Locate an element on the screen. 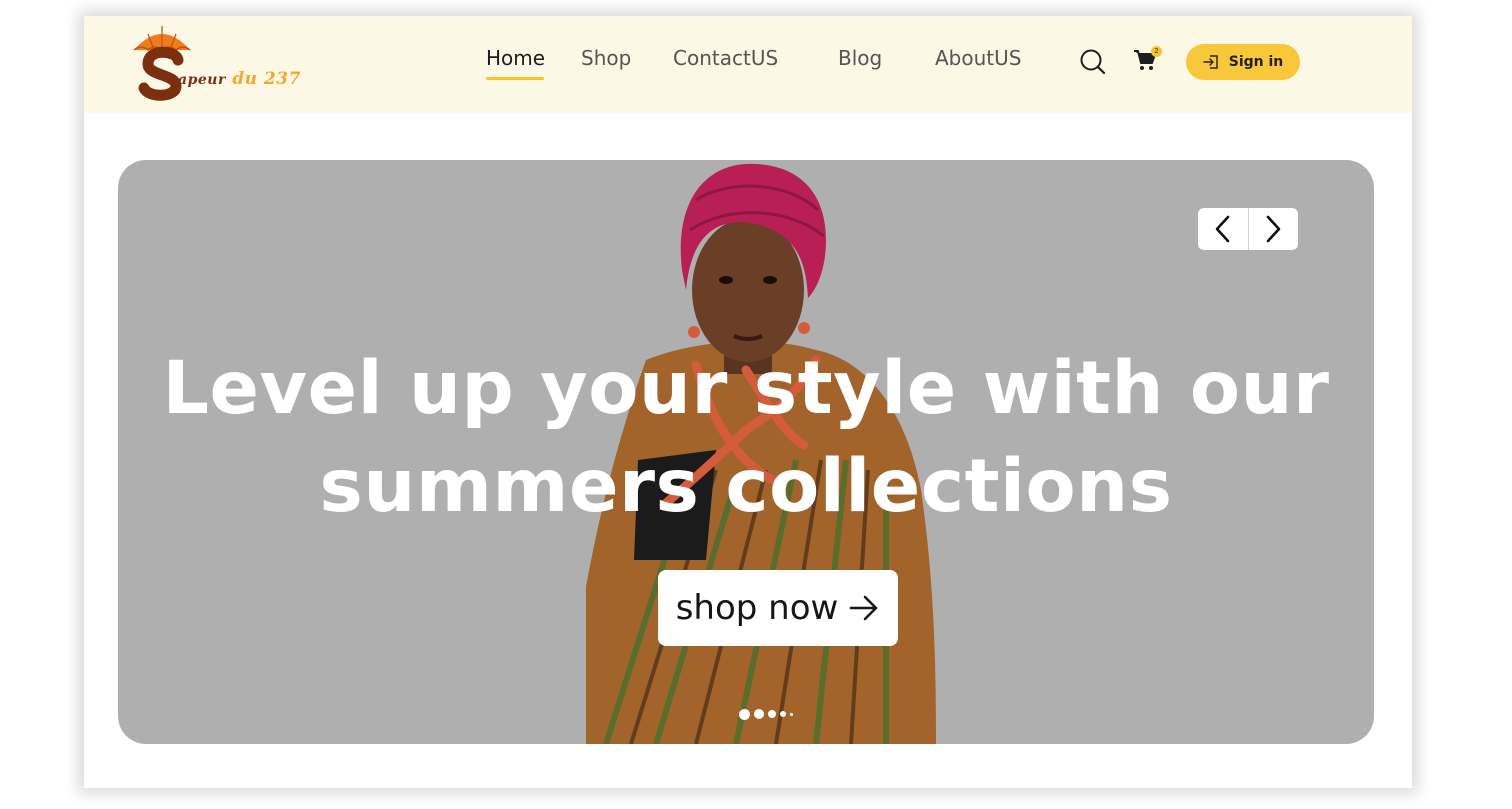  cart-count-badge: 2 is located at coordinates (1156, 51).